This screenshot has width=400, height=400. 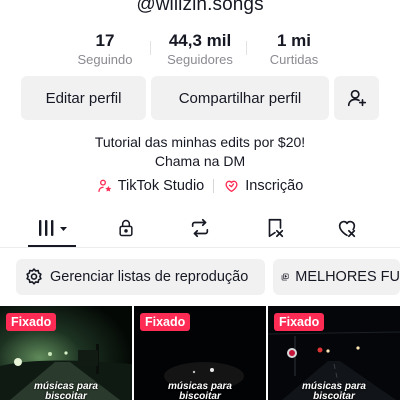 What do you see at coordinates (231, 186) in the screenshot?
I see `subscription-icon` at bounding box center [231, 186].